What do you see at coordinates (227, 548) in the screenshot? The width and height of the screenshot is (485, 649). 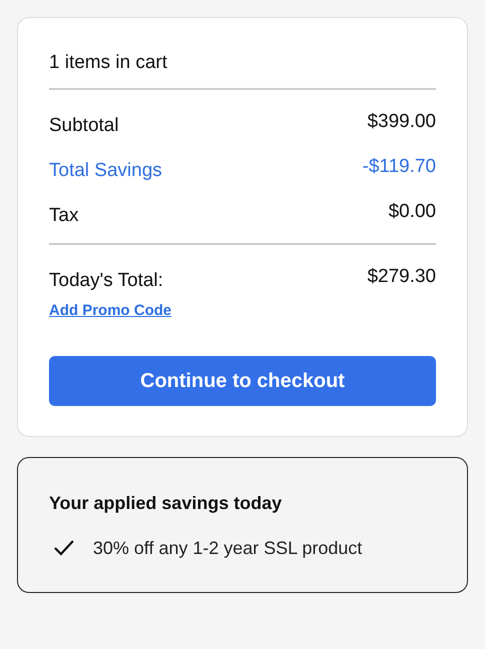 I see `savings-item: 30% off any 1-2 year SSL product` at bounding box center [227, 548].